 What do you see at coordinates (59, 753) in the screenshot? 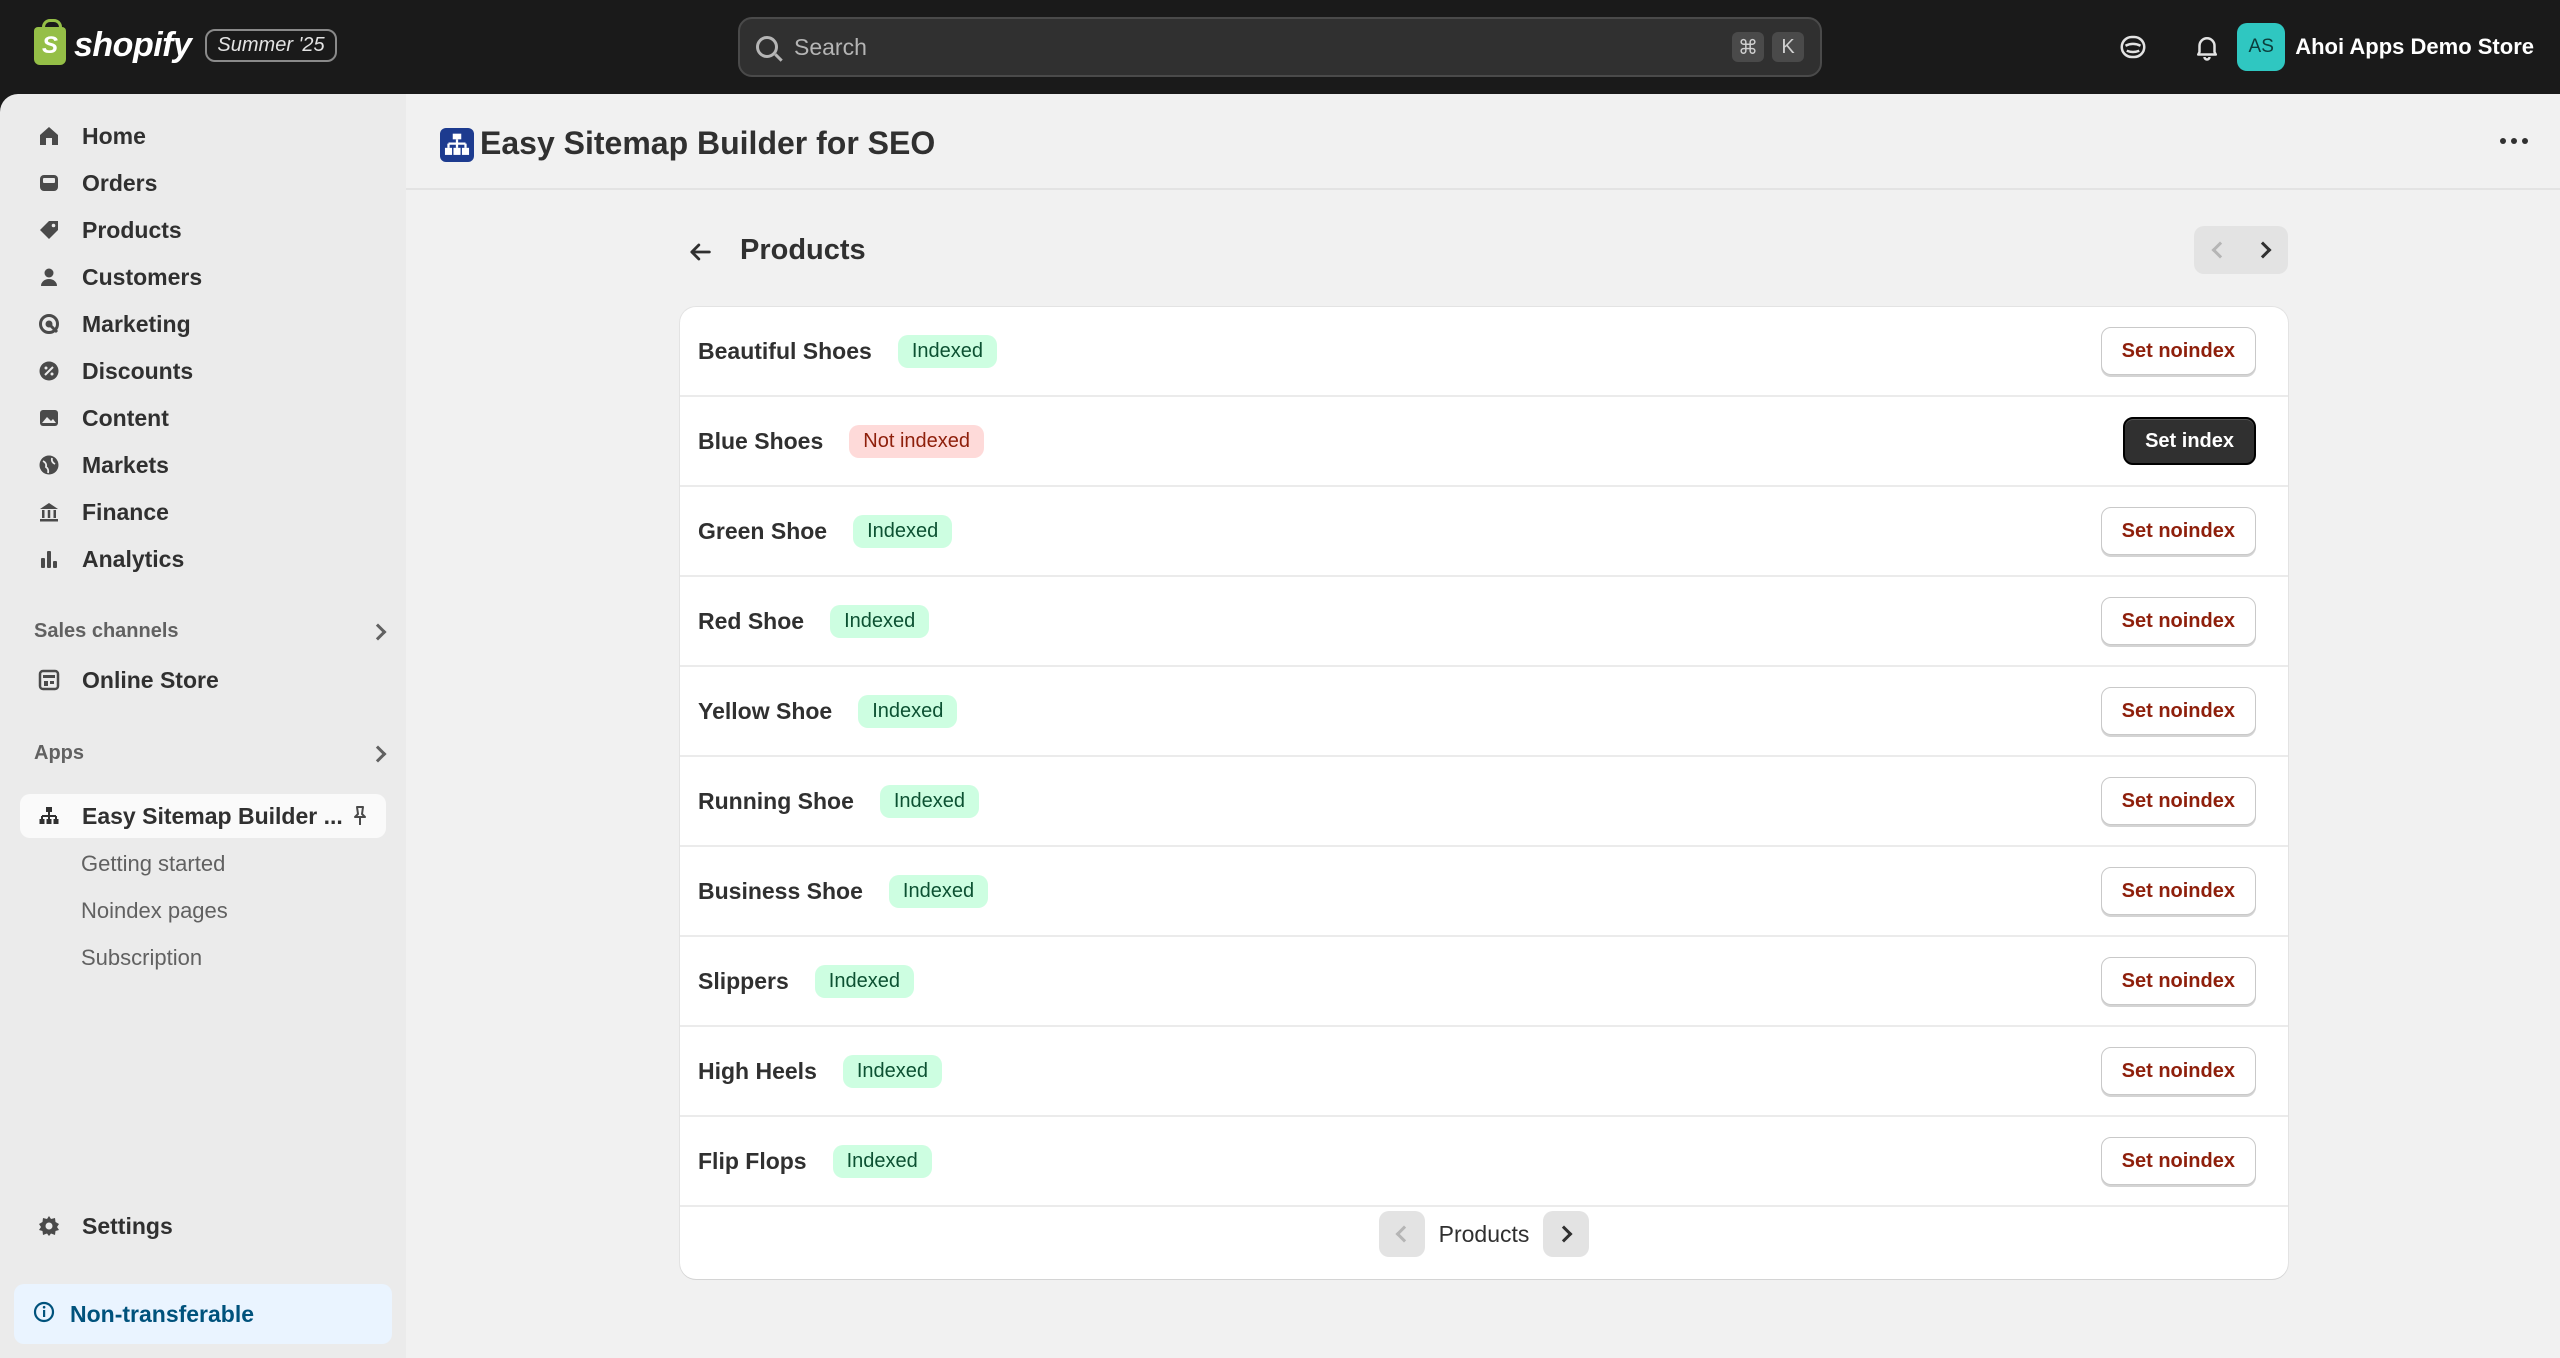
I see `apps-label: Apps` at bounding box center [59, 753].